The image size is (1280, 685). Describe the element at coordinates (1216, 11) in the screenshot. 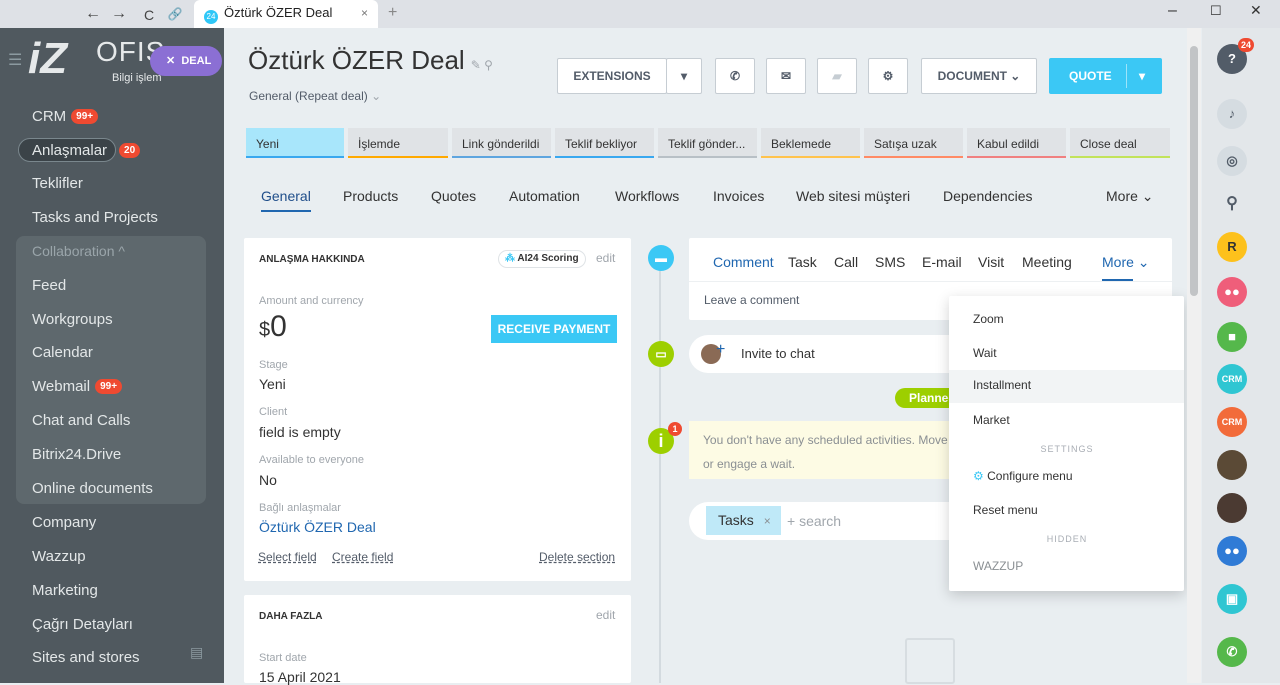

I see `maximize-button: ☐` at that location.